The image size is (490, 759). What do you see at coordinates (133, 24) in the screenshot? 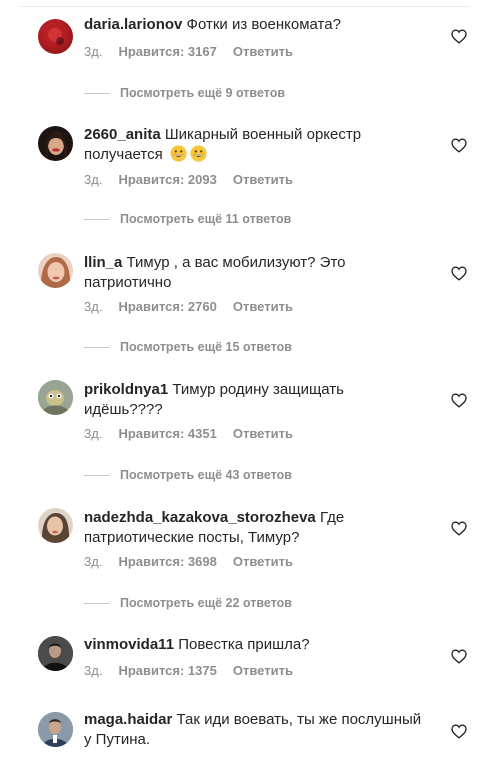
I see `username-link: daria.larionov` at bounding box center [133, 24].